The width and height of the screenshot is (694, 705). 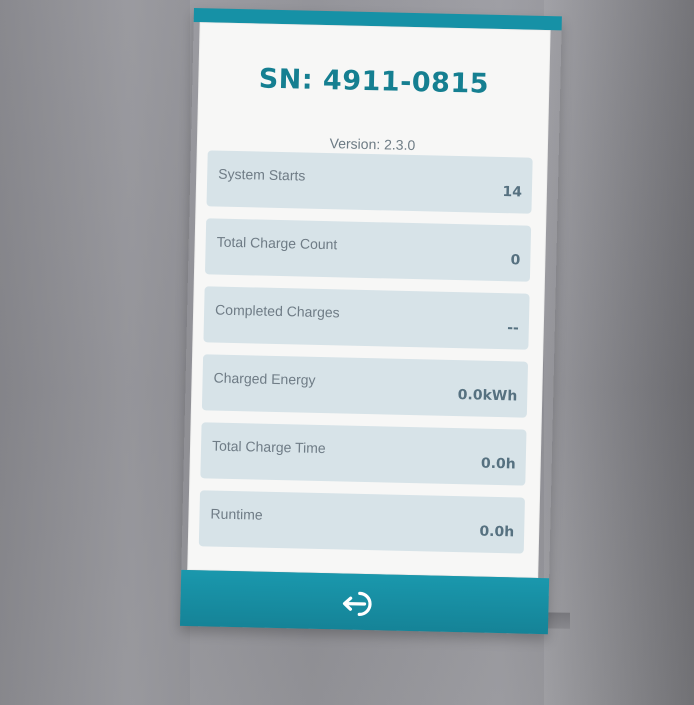 What do you see at coordinates (236, 514) in the screenshot?
I see `stat-label: Runtime` at bounding box center [236, 514].